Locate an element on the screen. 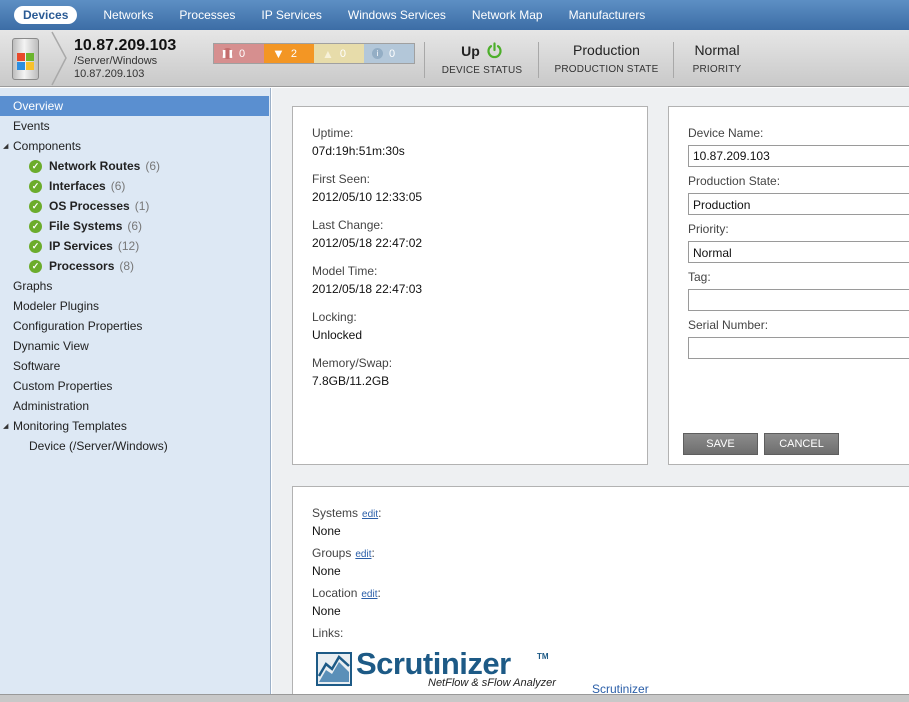 The height and width of the screenshot is (702, 909). sidebar-item-configuration-properties: Configuration Properties is located at coordinates (134, 326).